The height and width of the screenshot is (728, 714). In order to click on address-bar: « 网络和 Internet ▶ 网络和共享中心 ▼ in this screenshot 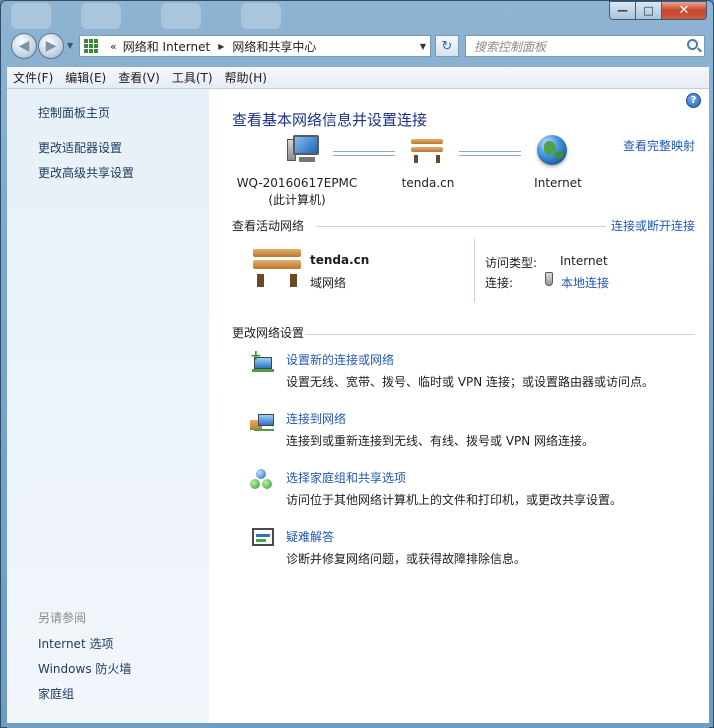, I will do `click(255, 46)`.